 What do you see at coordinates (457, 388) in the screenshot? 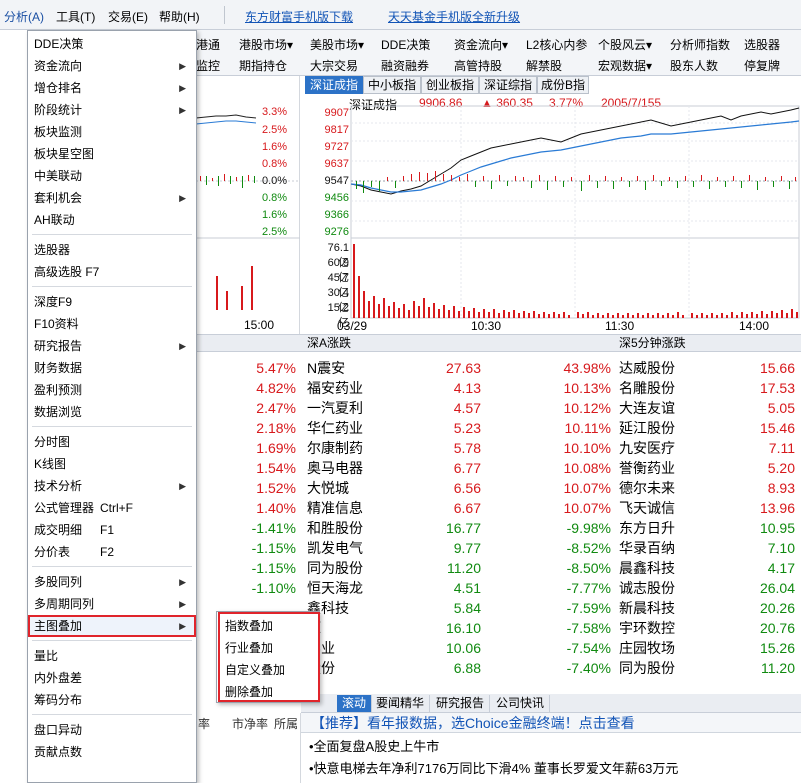
I see `table-row: 福安药业 4.13 10.13%` at bounding box center [457, 388].